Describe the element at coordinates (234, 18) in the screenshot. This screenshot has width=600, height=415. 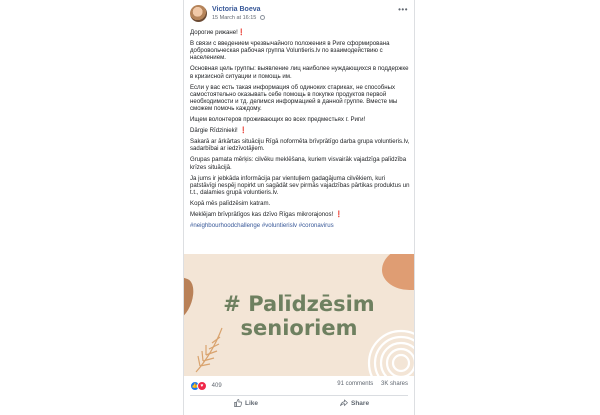
I see `timestamp-text: 15 March at 16:15` at that location.